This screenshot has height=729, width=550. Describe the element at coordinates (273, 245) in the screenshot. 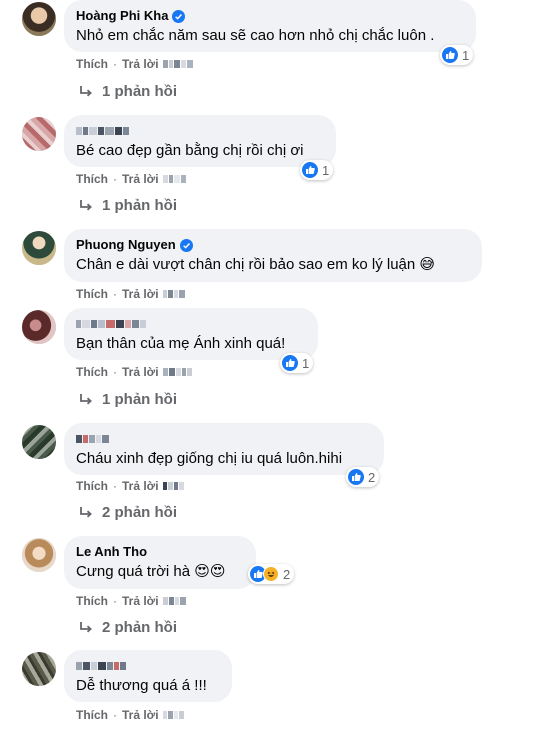

I see `comment-author: Phuong Nguyen` at that location.